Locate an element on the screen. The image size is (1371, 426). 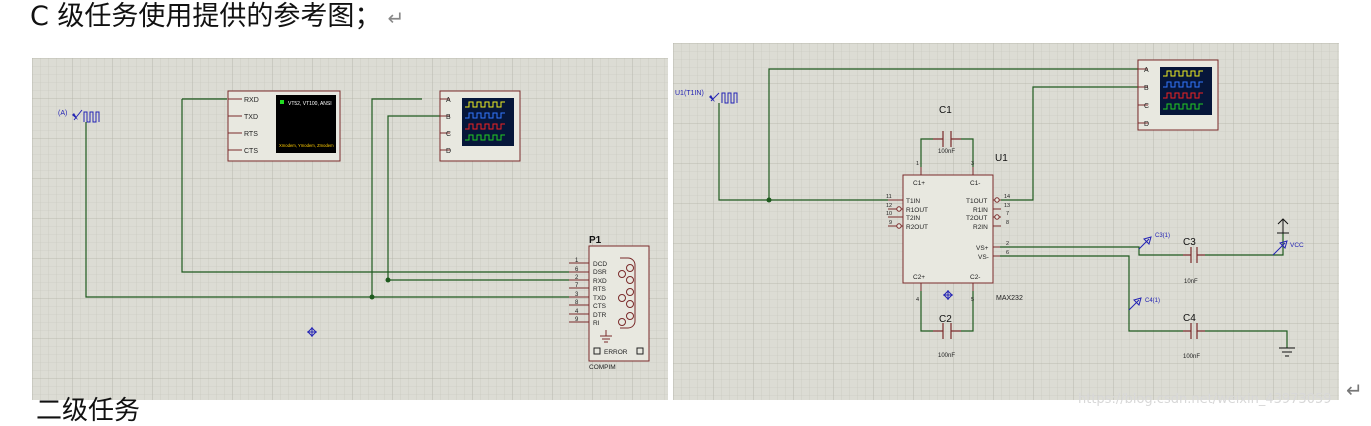
cap-ref: C1 is located at coordinates (945, 110).